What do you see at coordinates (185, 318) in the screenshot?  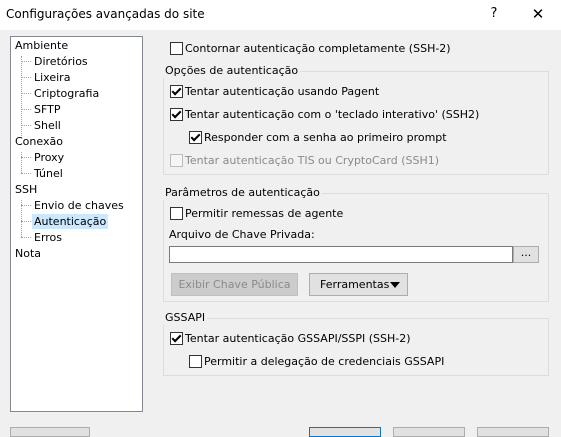 I see `gssapi-title: GSSAPI` at bounding box center [185, 318].